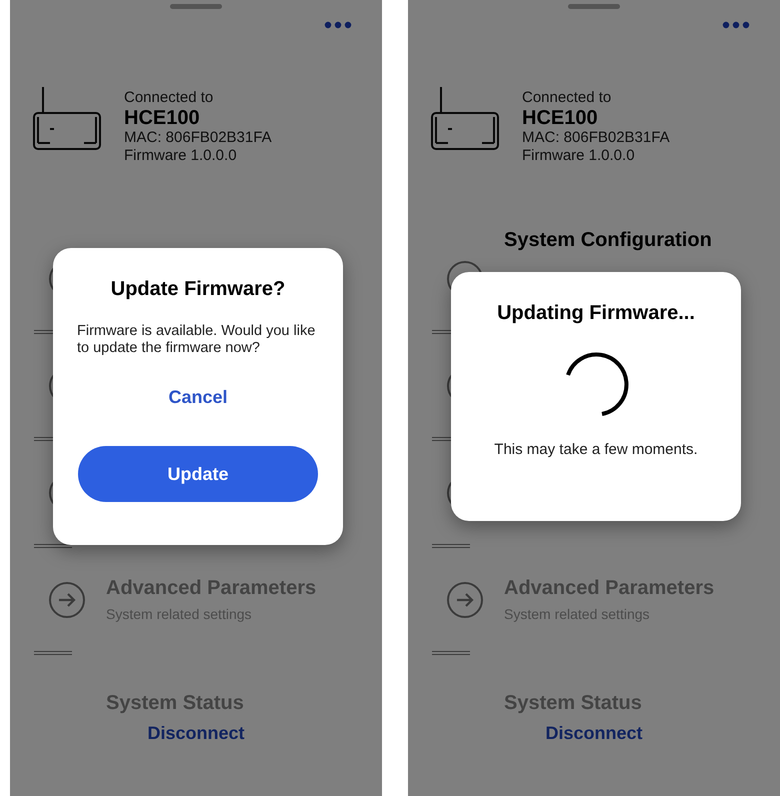  What do you see at coordinates (196, 340) in the screenshot?
I see `dialog-message: Firmware is available. Would you like to update the firmware now?` at bounding box center [196, 340].